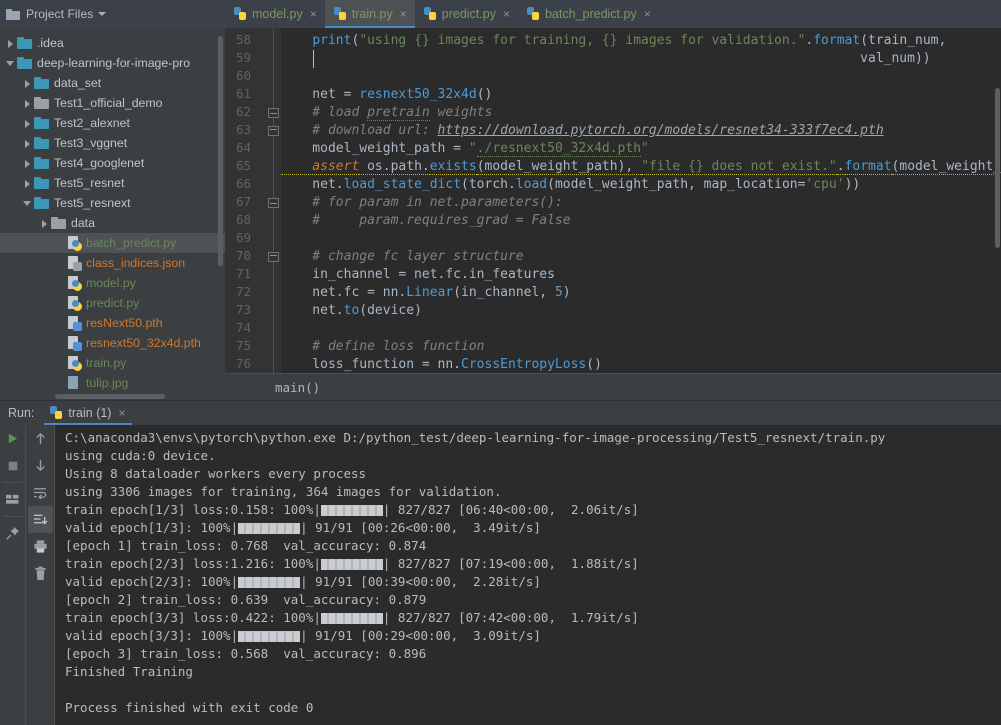  I want to click on tree-item-test3-vggnet: Test3_vggnet, so click(112, 143).